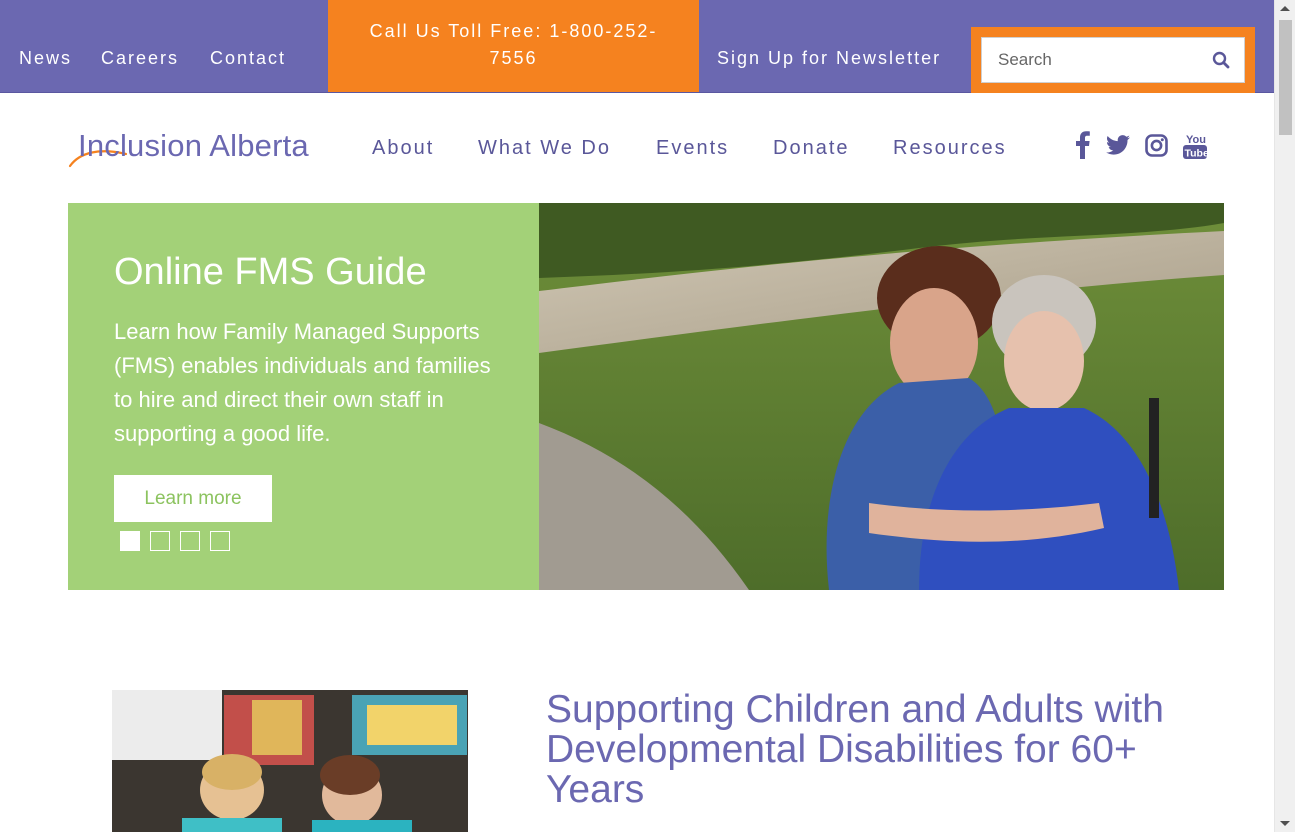 The height and width of the screenshot is (832, 1295). Describe the element at coordinates (544, 148) in the screenshot. I see `nav-what-we-do: What We Do` at that location.